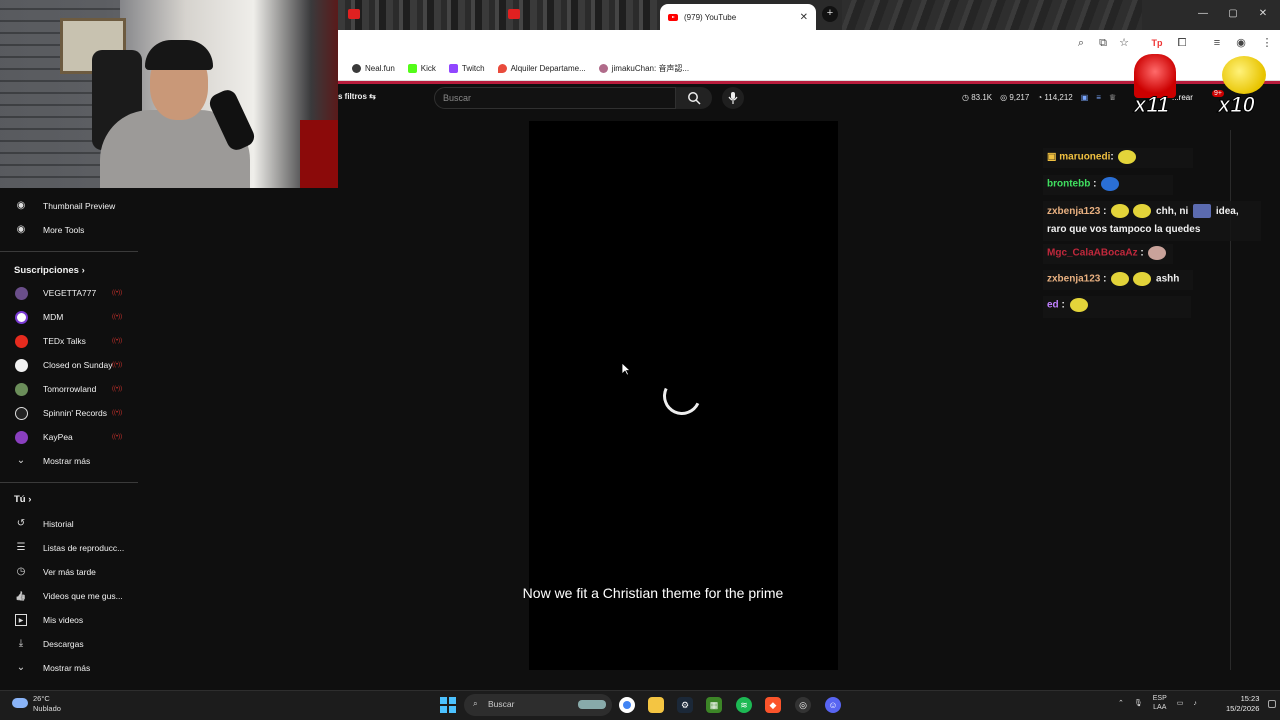  Describe the element at coordinates (538, 705) in the screenshot. I see `taskbar-search: ⌕ Buscar` at that location.